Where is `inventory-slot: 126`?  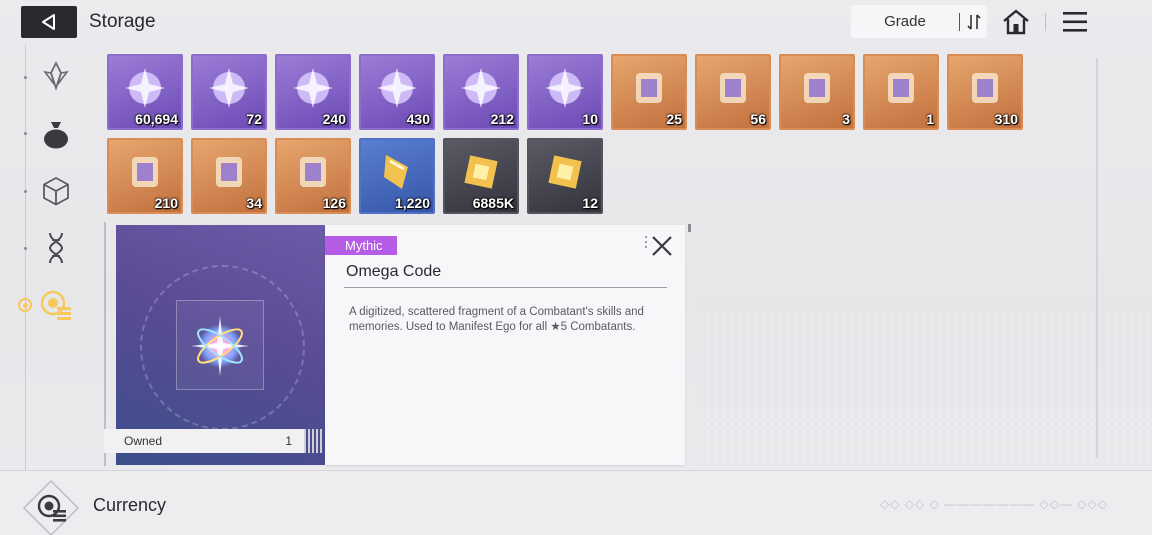
inventory-slot: 126 is located at coordinates (313, 176).